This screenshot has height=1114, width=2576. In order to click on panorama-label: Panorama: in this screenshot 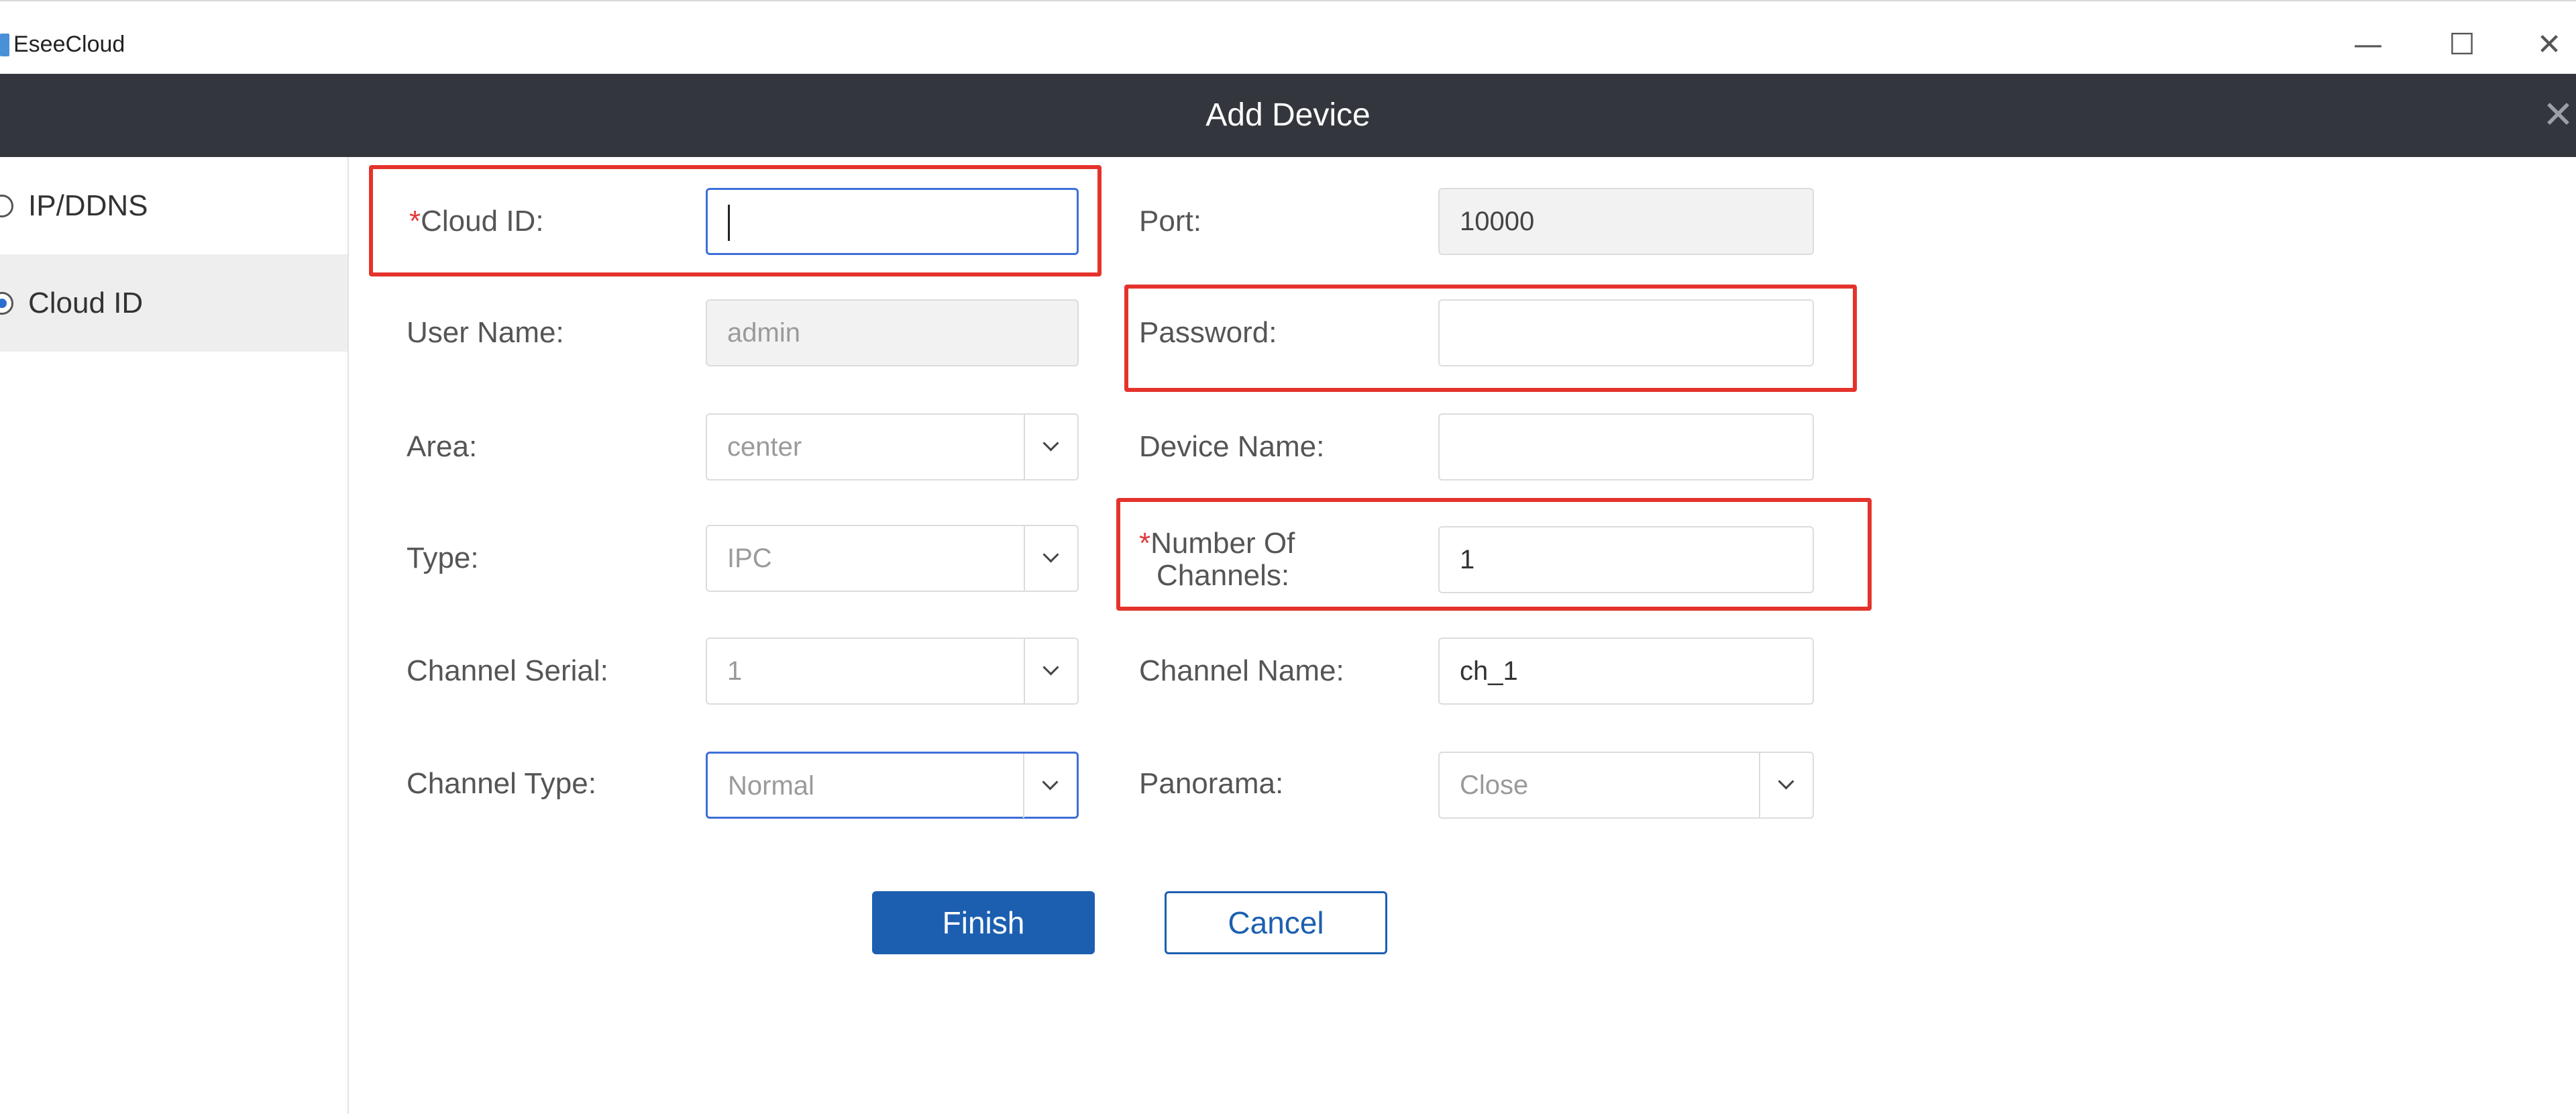, I will do `click(1211, 783)`.